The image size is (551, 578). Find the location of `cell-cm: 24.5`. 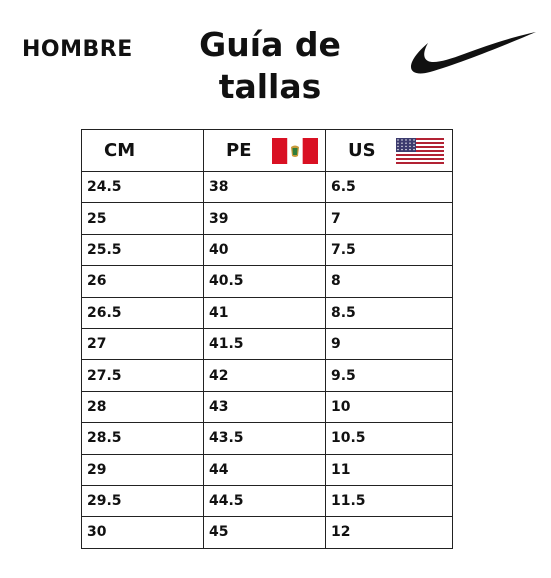

cell-cm: 24.5 is located at coordinates (142, 187).